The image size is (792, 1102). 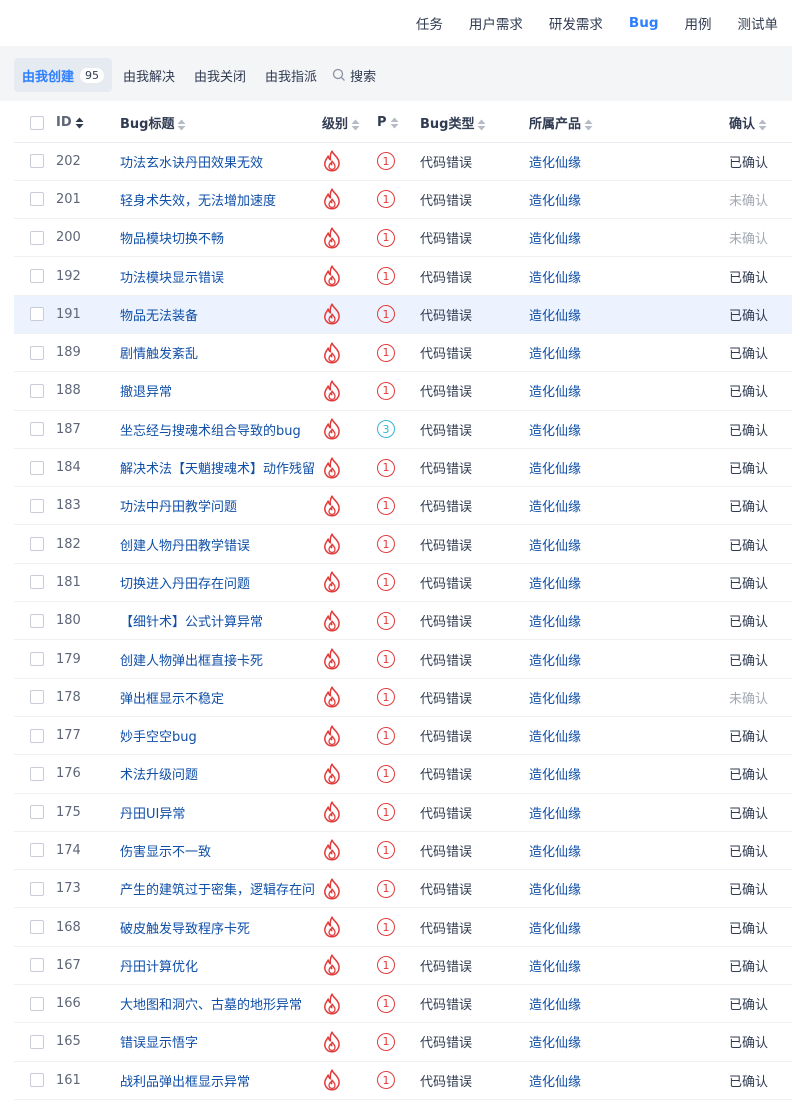 I want to click on bug-title-link: 大地图和洞穴、古墓的地形异常, so click(x=217, y=1003).